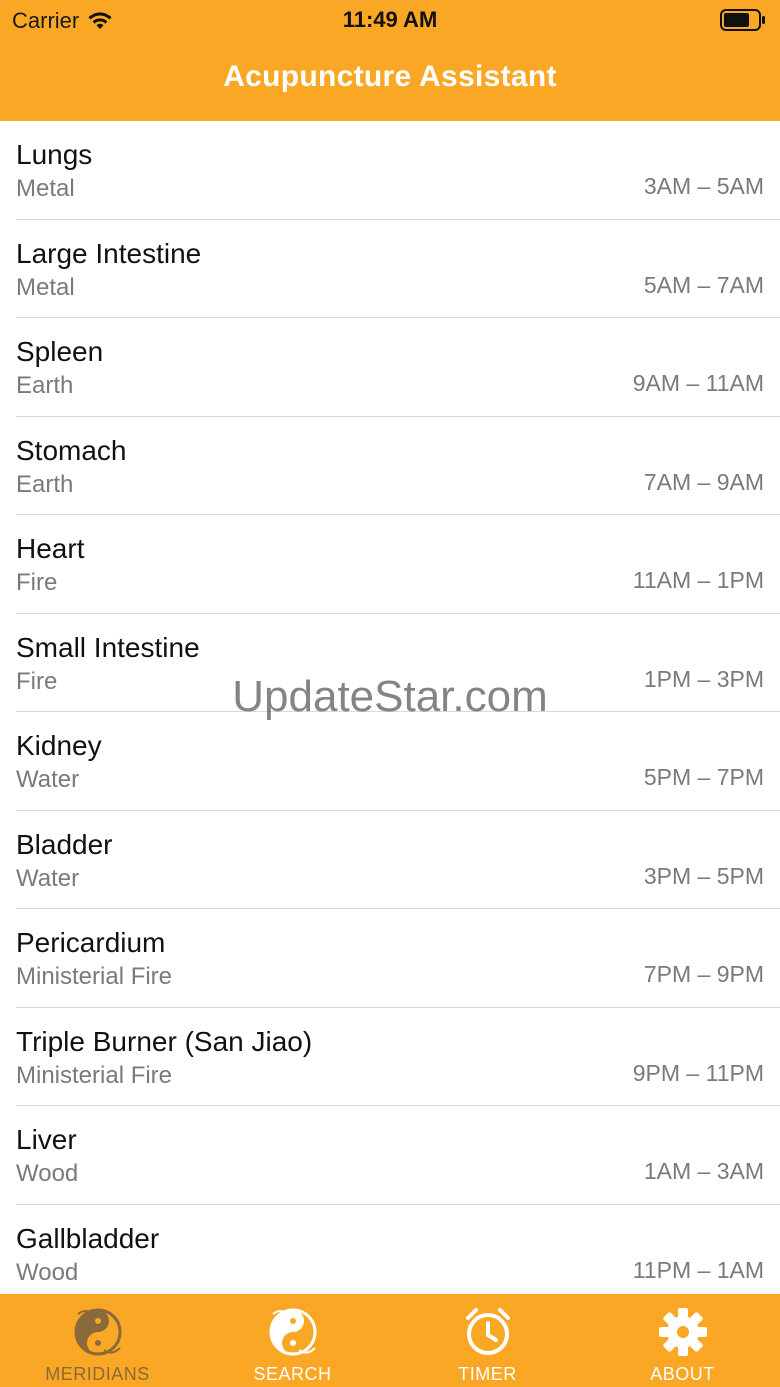 Image resolution: width=780 pixels, height=1387 pixels. I want to click on tab-label: ABOUT, so click(682, 1374).